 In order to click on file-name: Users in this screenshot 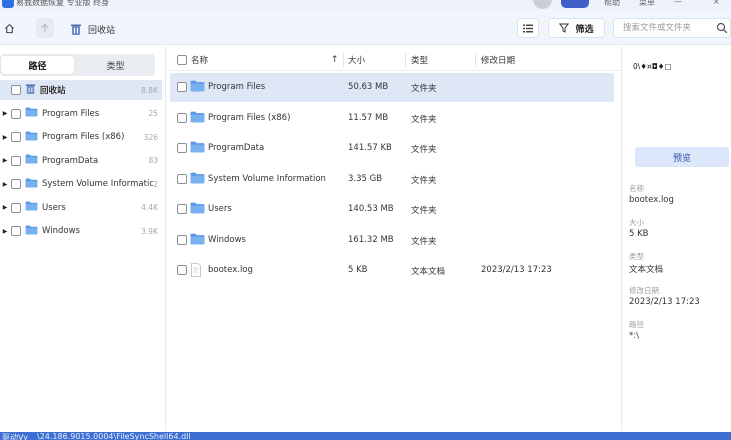, I will do `click(220, 209)`.